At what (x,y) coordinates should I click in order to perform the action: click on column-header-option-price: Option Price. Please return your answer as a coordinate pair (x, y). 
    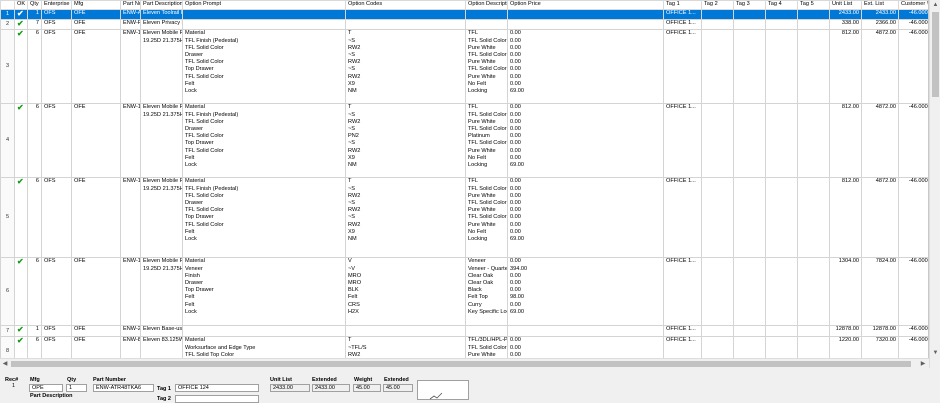
    Looking at the image, I should click on (585, 5).